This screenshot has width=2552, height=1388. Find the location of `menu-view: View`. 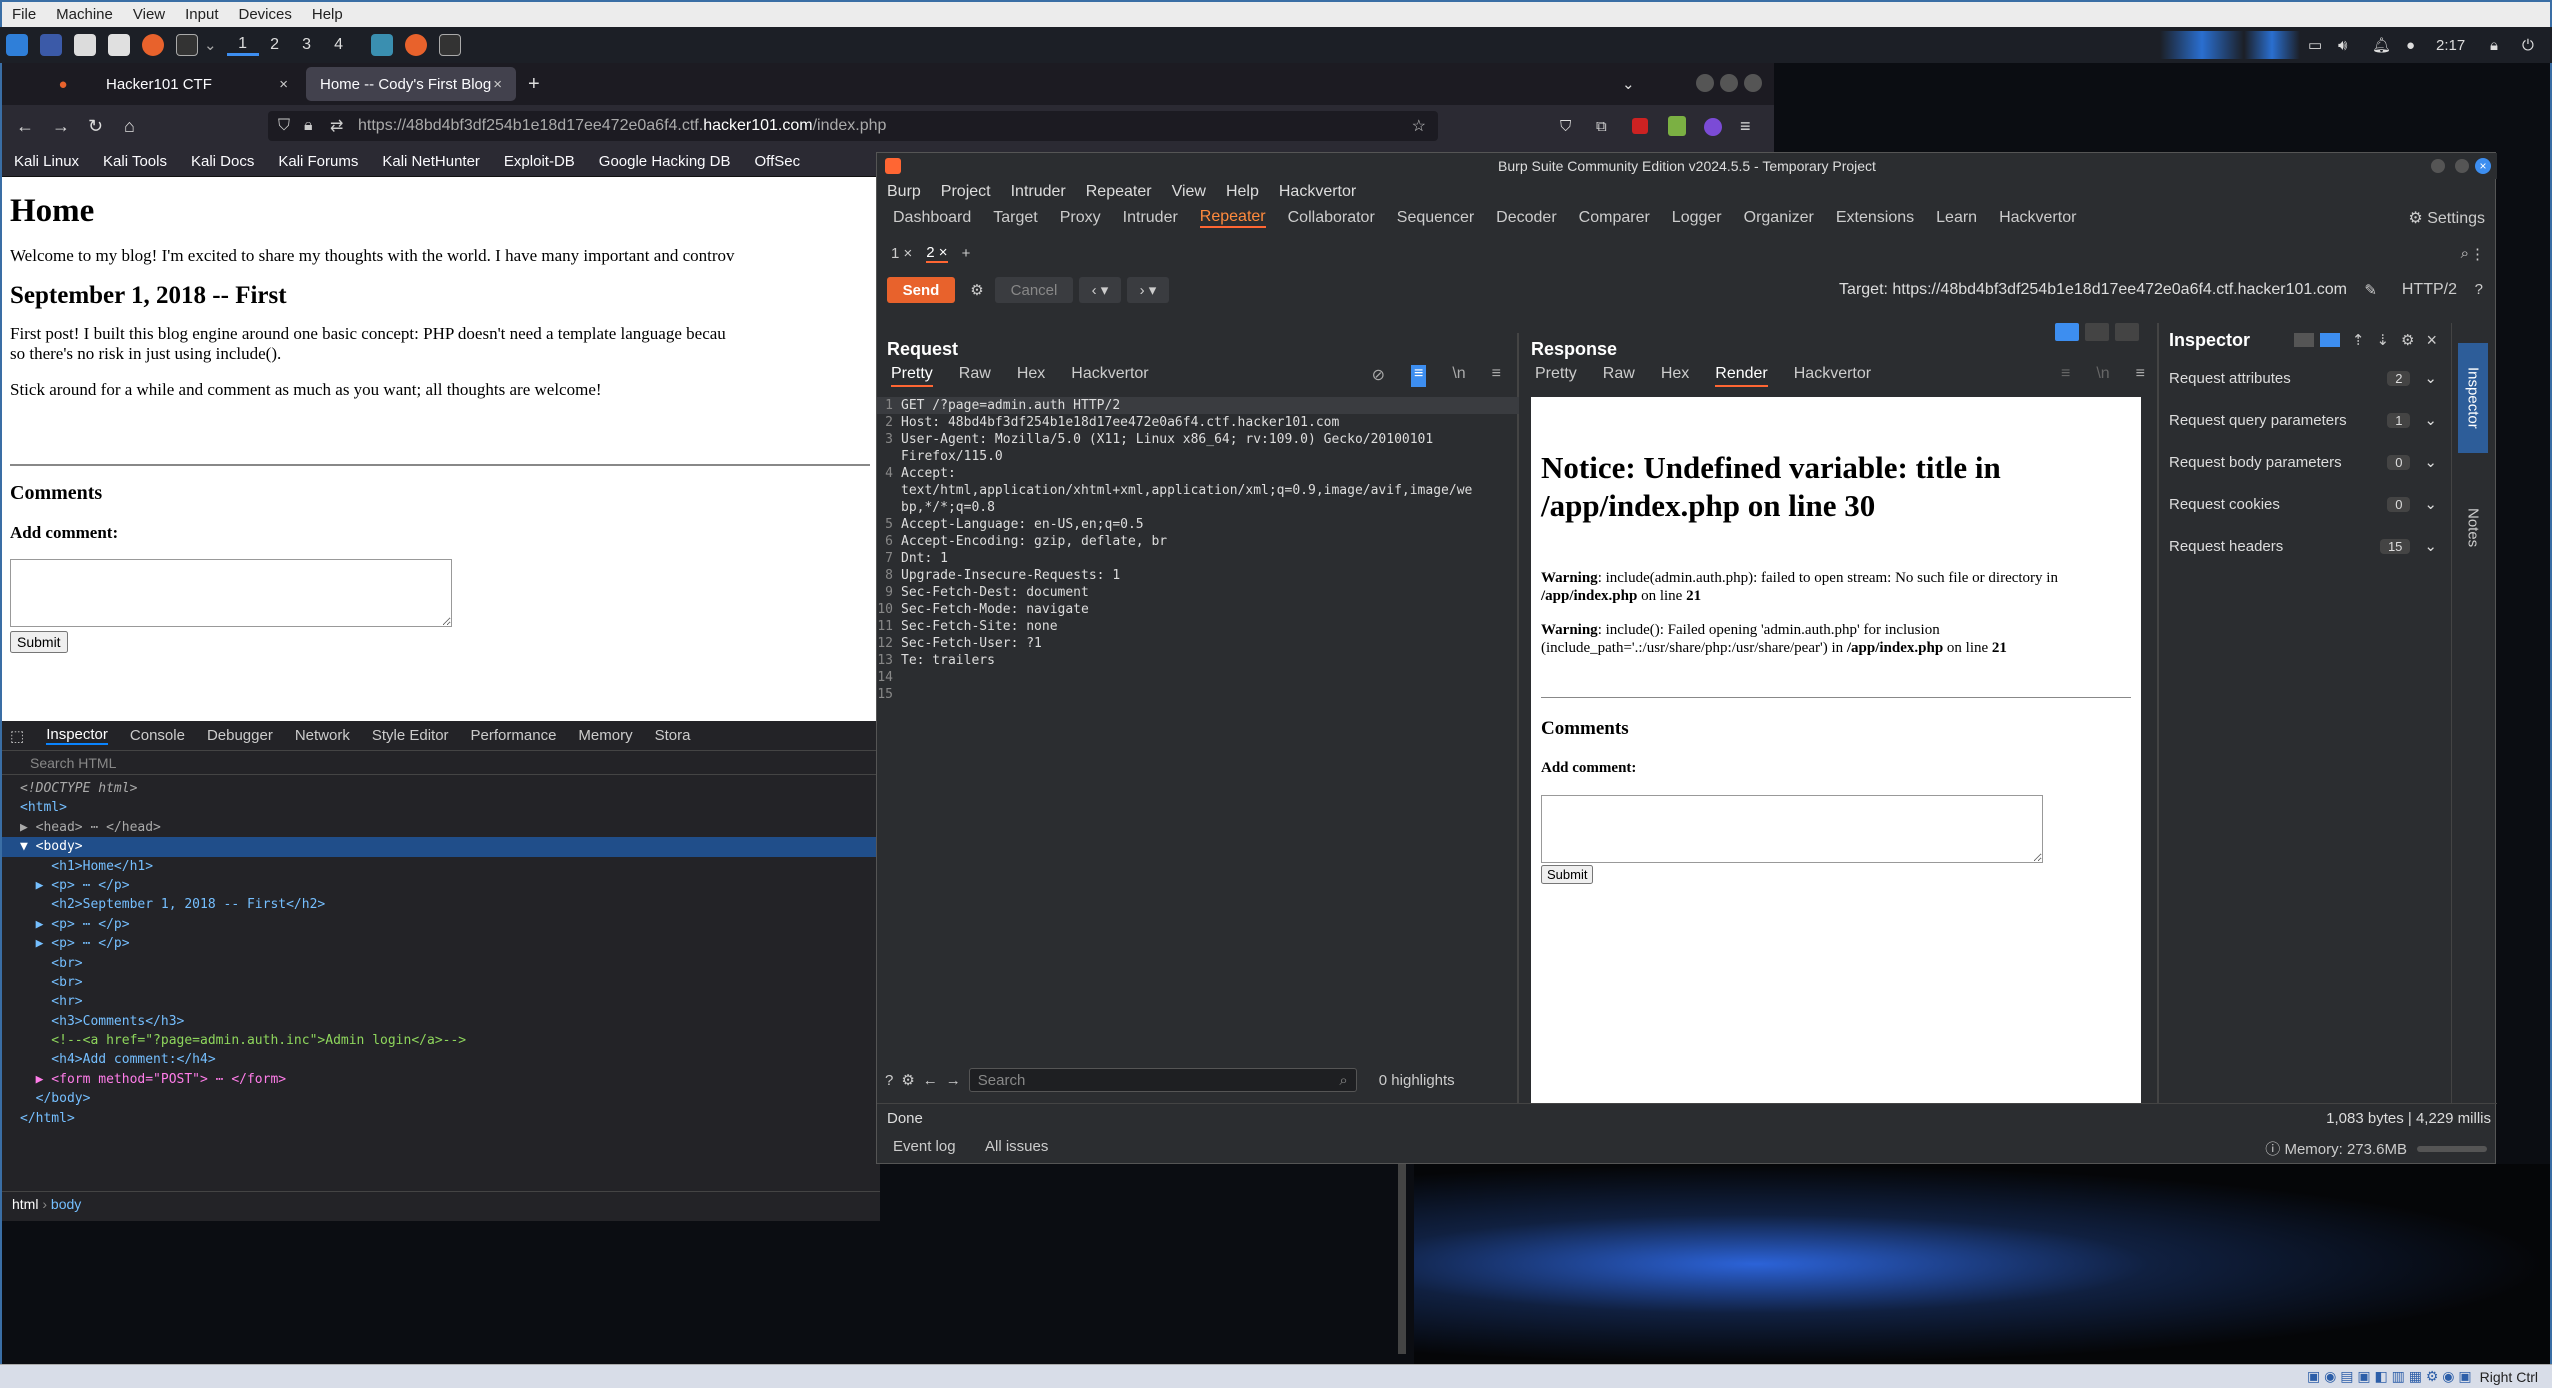

menu-view: View is located at coordinates (1189, 192).